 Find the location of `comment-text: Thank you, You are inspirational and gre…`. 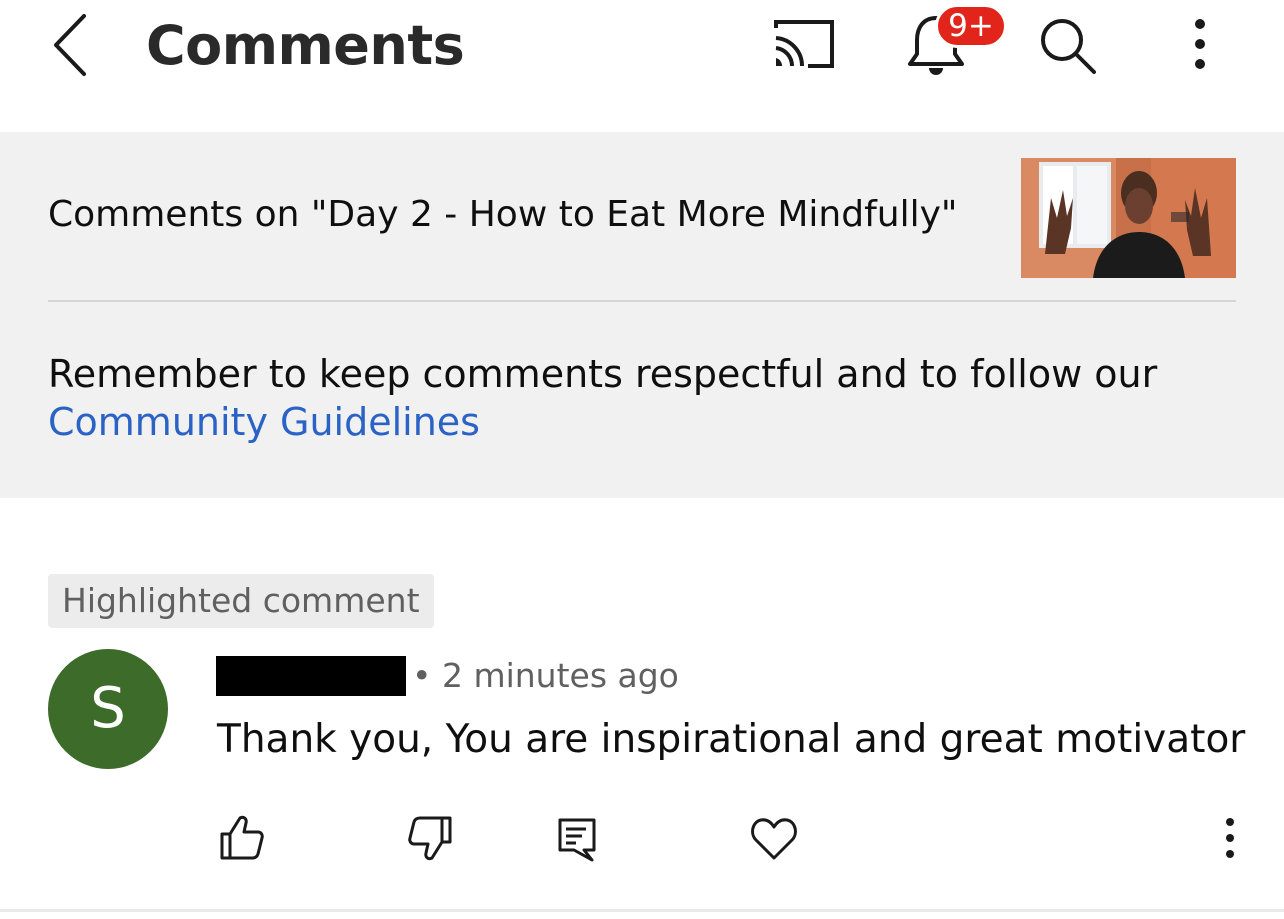

comment-text: Thank you, You are inspirational and gre… is located at coordinates (731, 739).